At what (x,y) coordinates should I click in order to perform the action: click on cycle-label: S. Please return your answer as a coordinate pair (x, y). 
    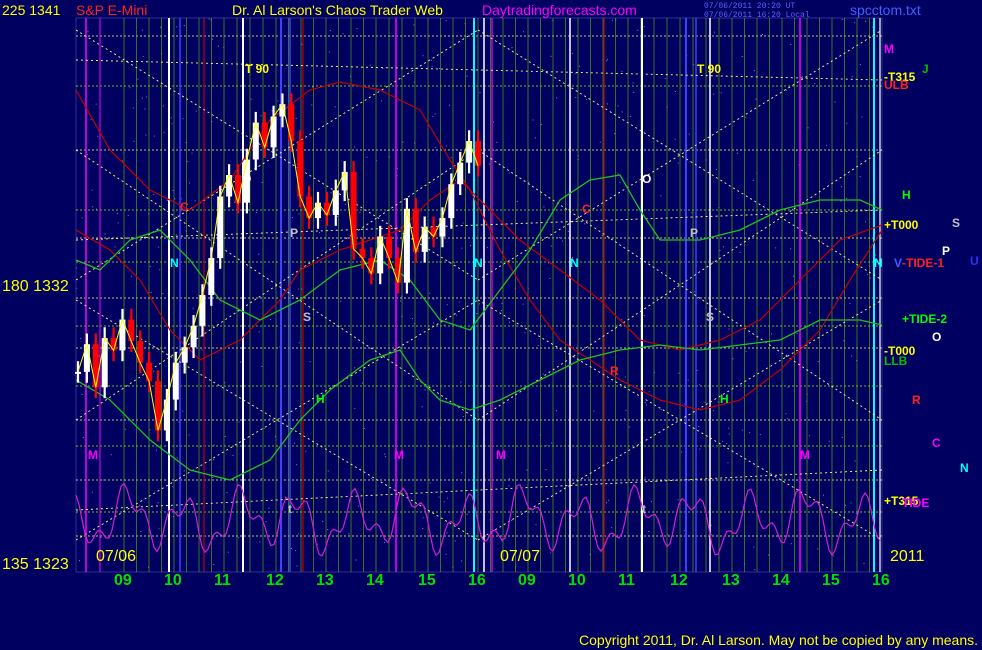
    Looking at the image, I should click on (710, 317).